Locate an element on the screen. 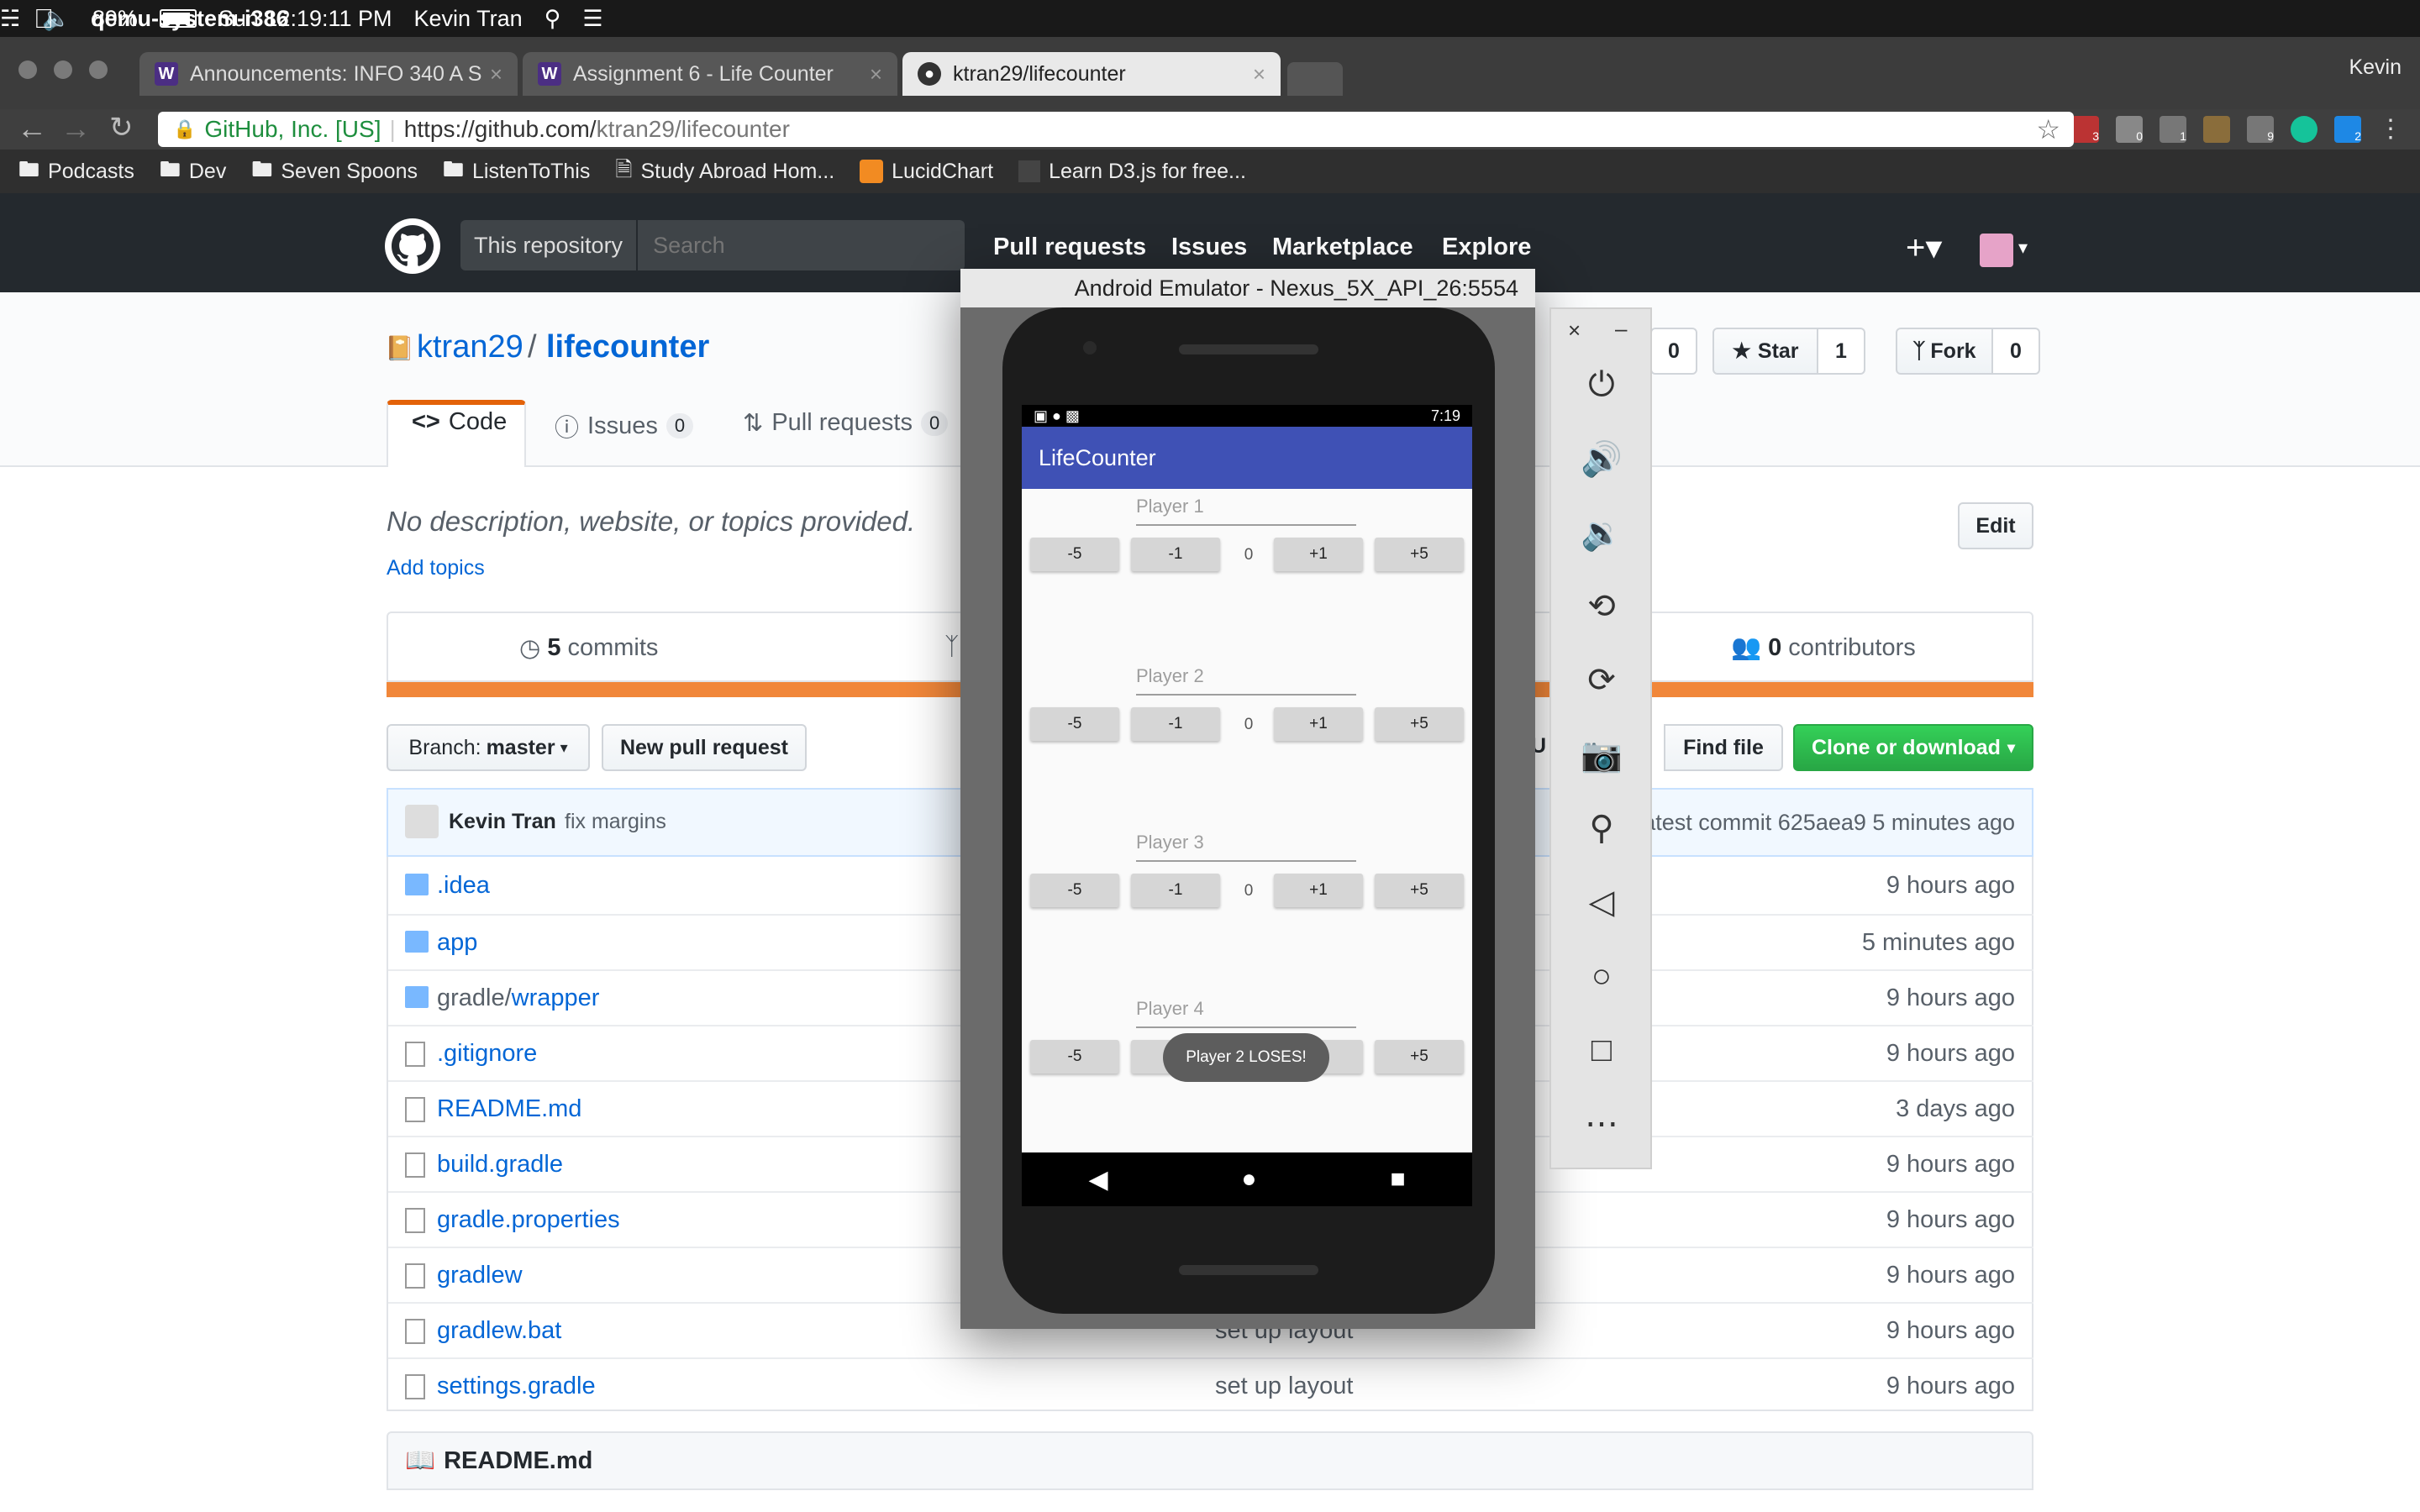  more-icon: ⋯ is located at coordinates (1601, 1124).